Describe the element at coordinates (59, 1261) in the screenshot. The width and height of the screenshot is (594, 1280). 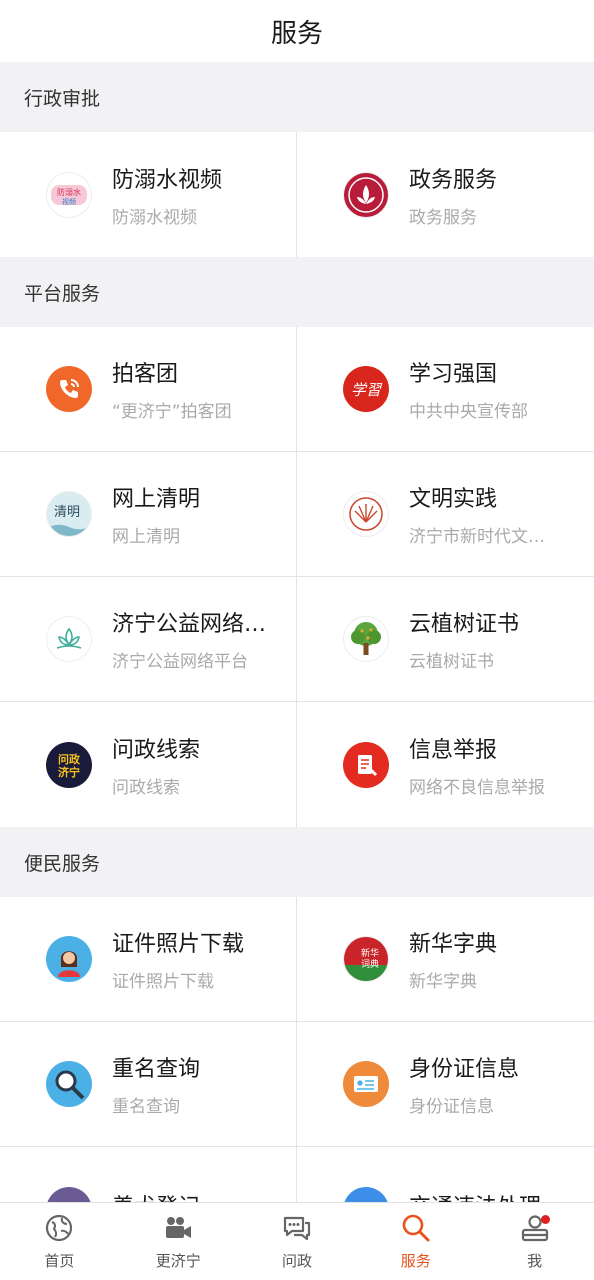
I see `tab-label: 首页` at that location.